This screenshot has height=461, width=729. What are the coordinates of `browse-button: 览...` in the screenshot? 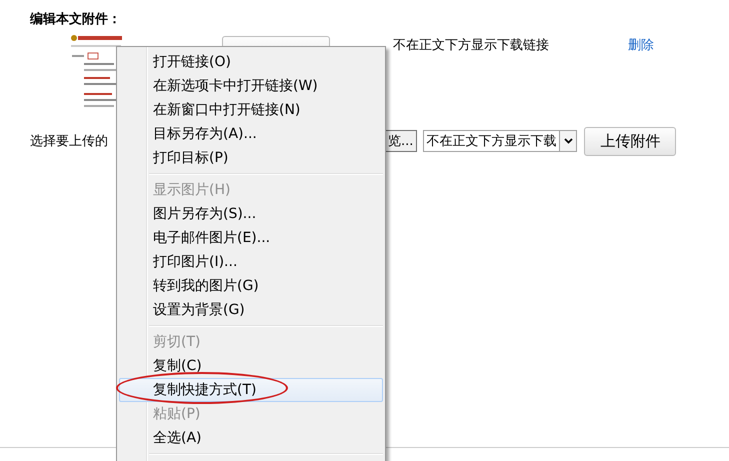 It's located at (401, 141).